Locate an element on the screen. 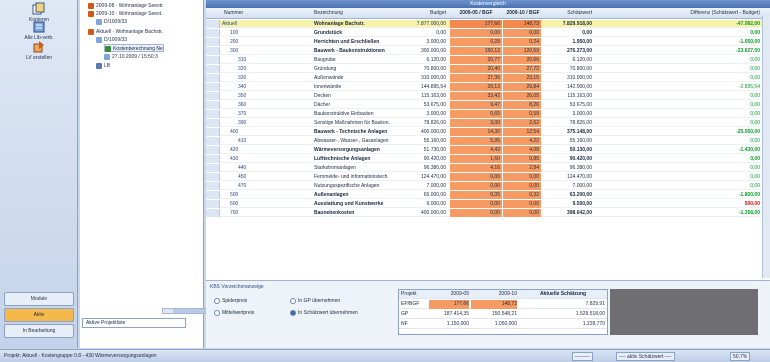  cell-differenz: -1.430,00 is located at coordinates (749, 150).